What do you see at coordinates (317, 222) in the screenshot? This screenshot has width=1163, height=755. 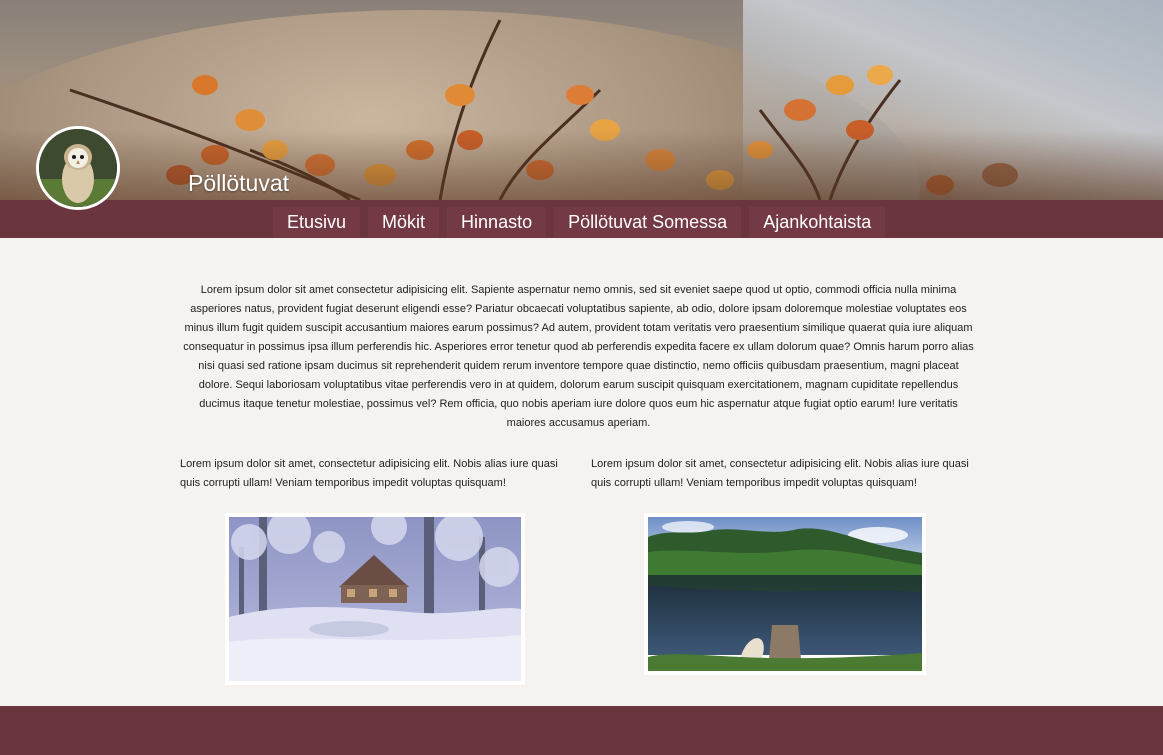 I see `nav-item-etusivu: Etusivu` at bounding box center [317, 222].